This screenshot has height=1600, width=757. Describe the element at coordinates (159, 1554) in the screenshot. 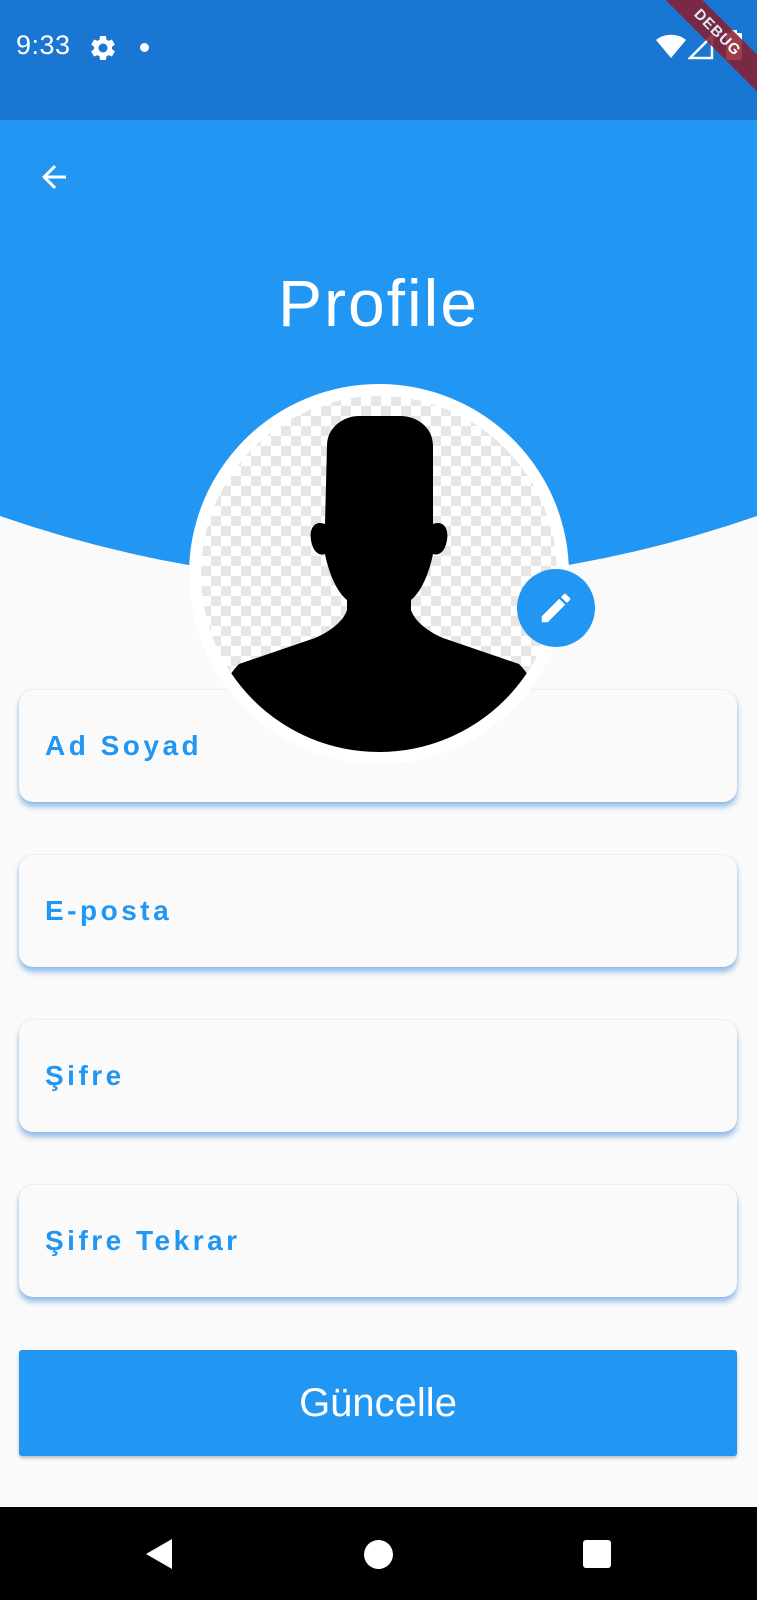

I see `nav-back-icon` at that location.